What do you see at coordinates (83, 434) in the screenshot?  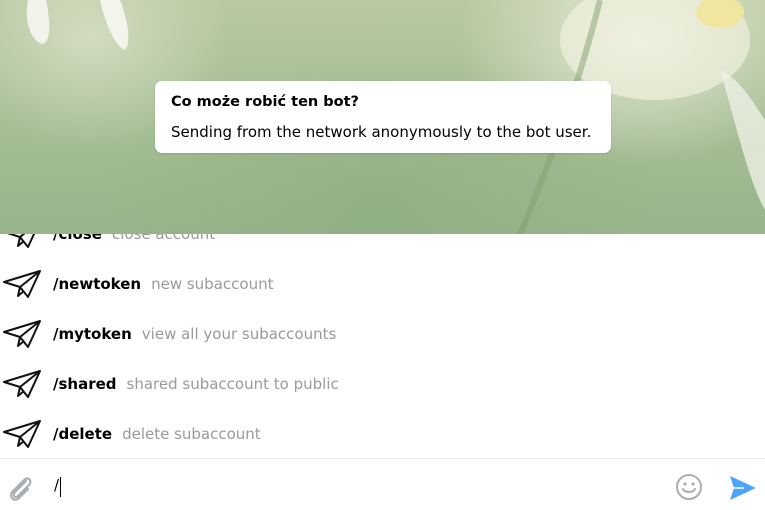 I see `command-name: /delete` at bounding box center [83, 434].